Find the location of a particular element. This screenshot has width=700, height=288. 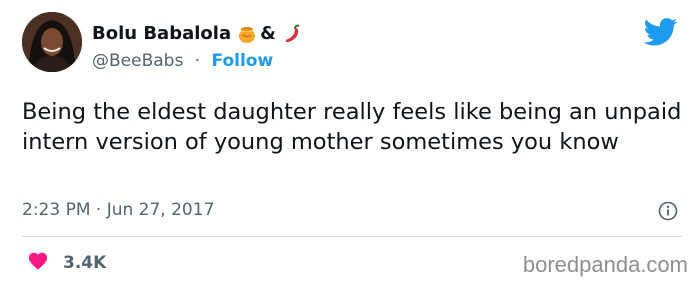

info-icon is located at coordinates (668, 211).